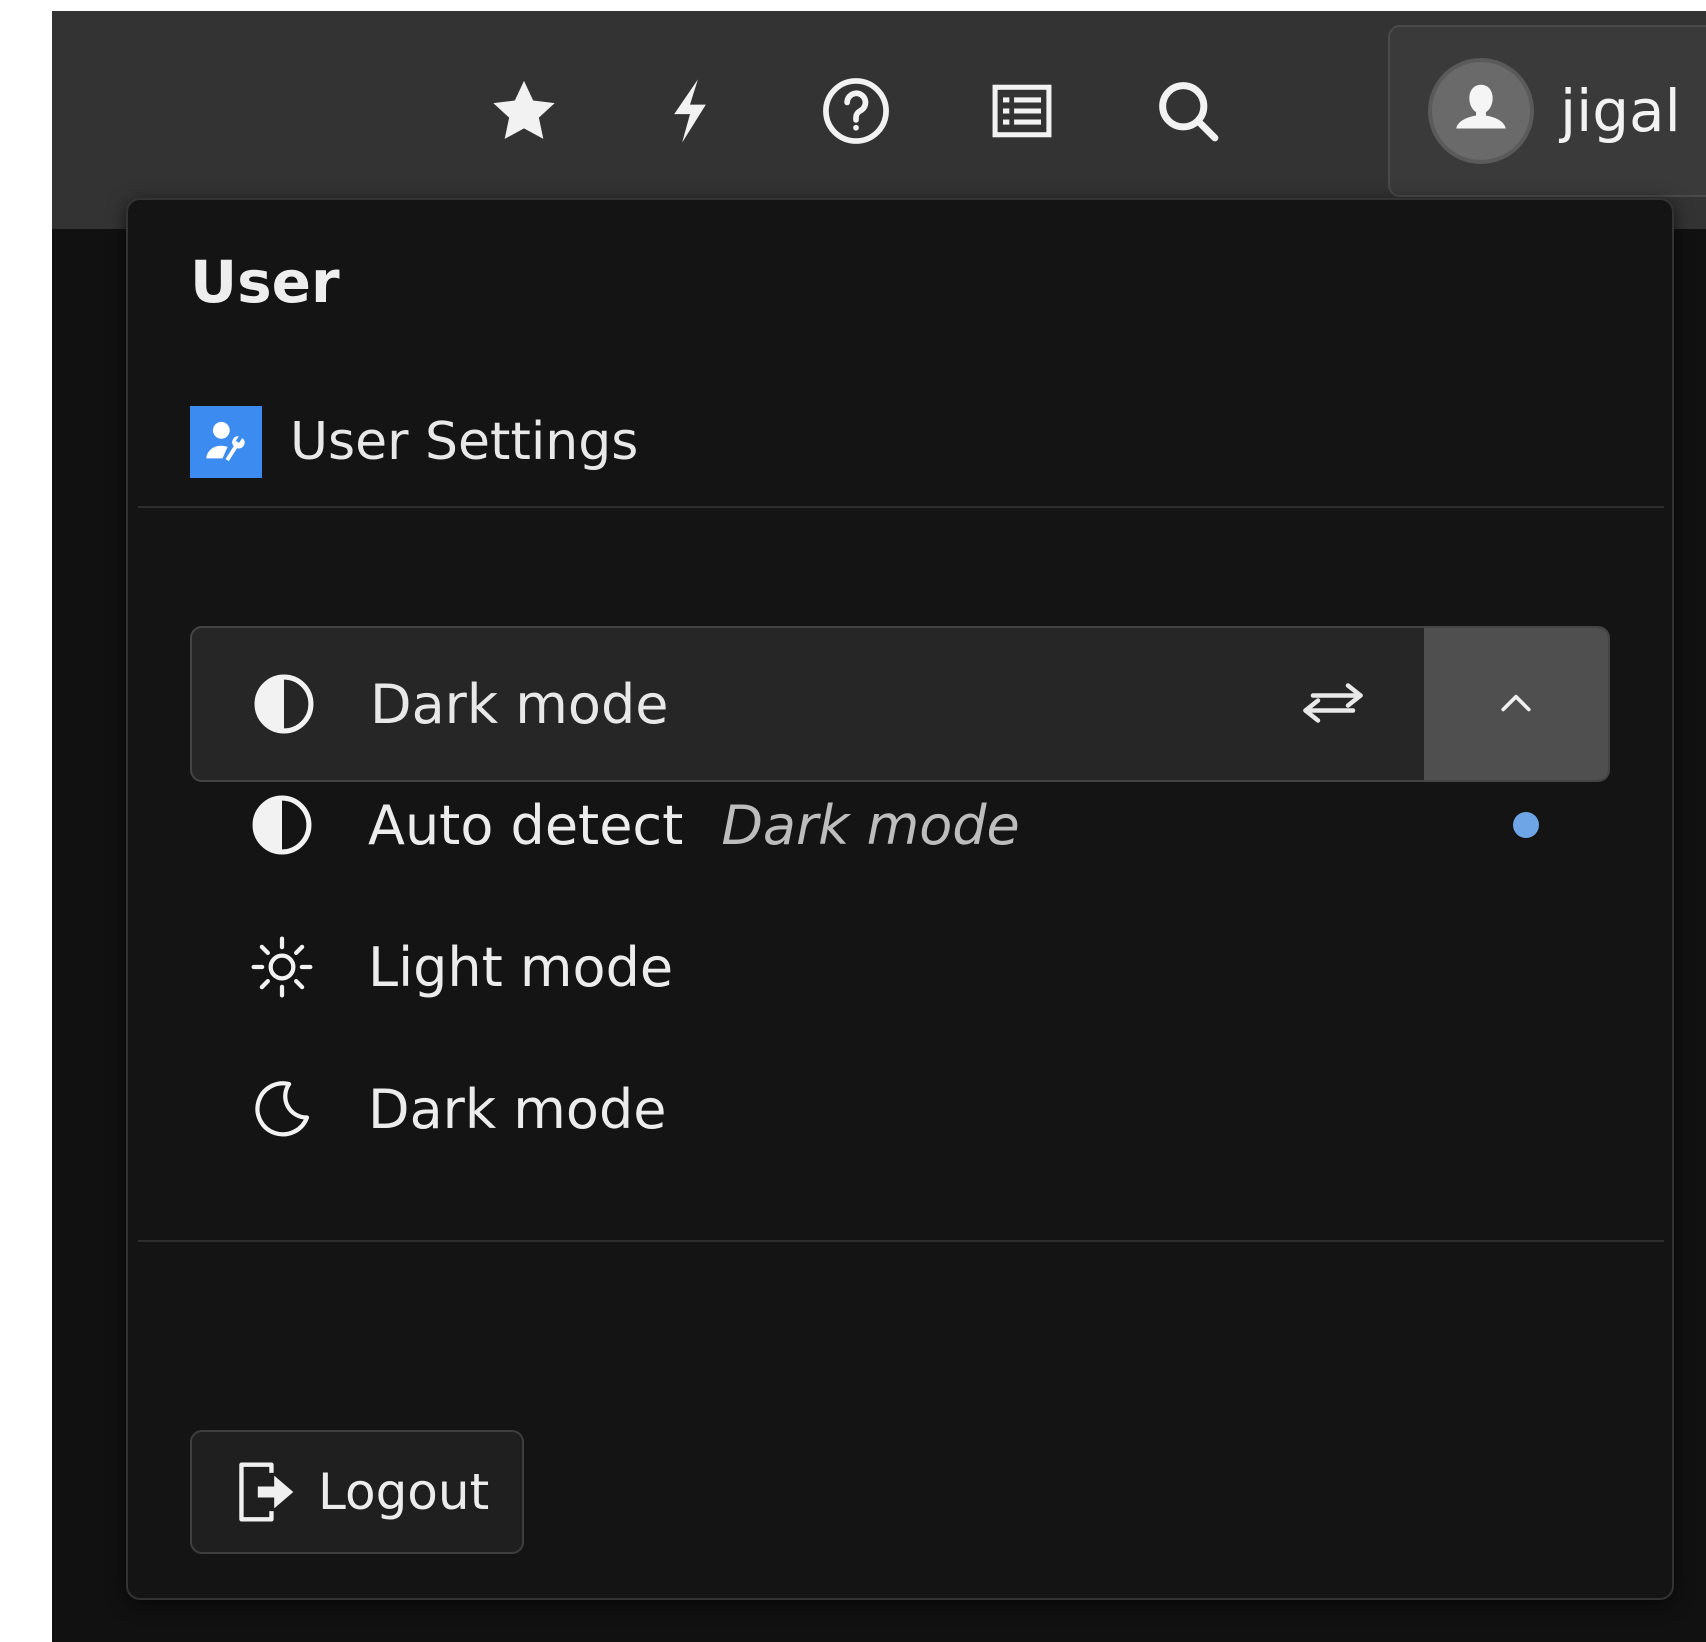 The height and width of the screenshot is (1642, 1706). Describe the element at coordinates (266, 1492) in the screenshot. I see `logout-icon` at that location.